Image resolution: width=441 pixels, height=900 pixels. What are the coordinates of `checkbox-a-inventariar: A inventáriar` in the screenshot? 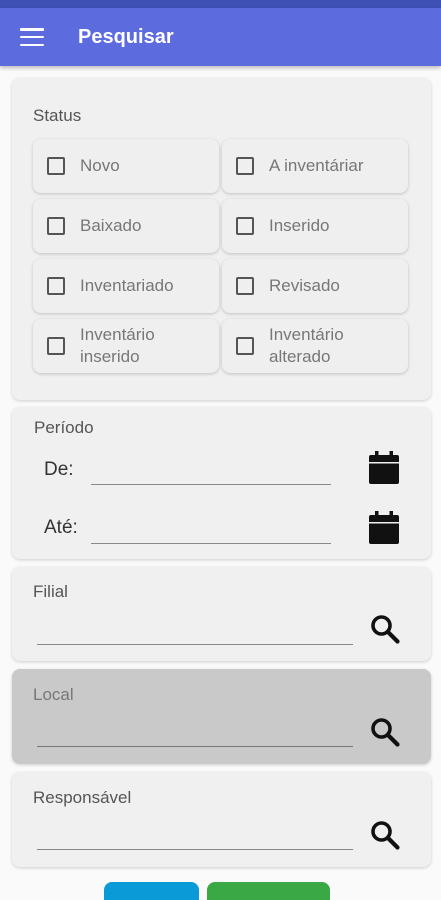 It's located at (315, 166).